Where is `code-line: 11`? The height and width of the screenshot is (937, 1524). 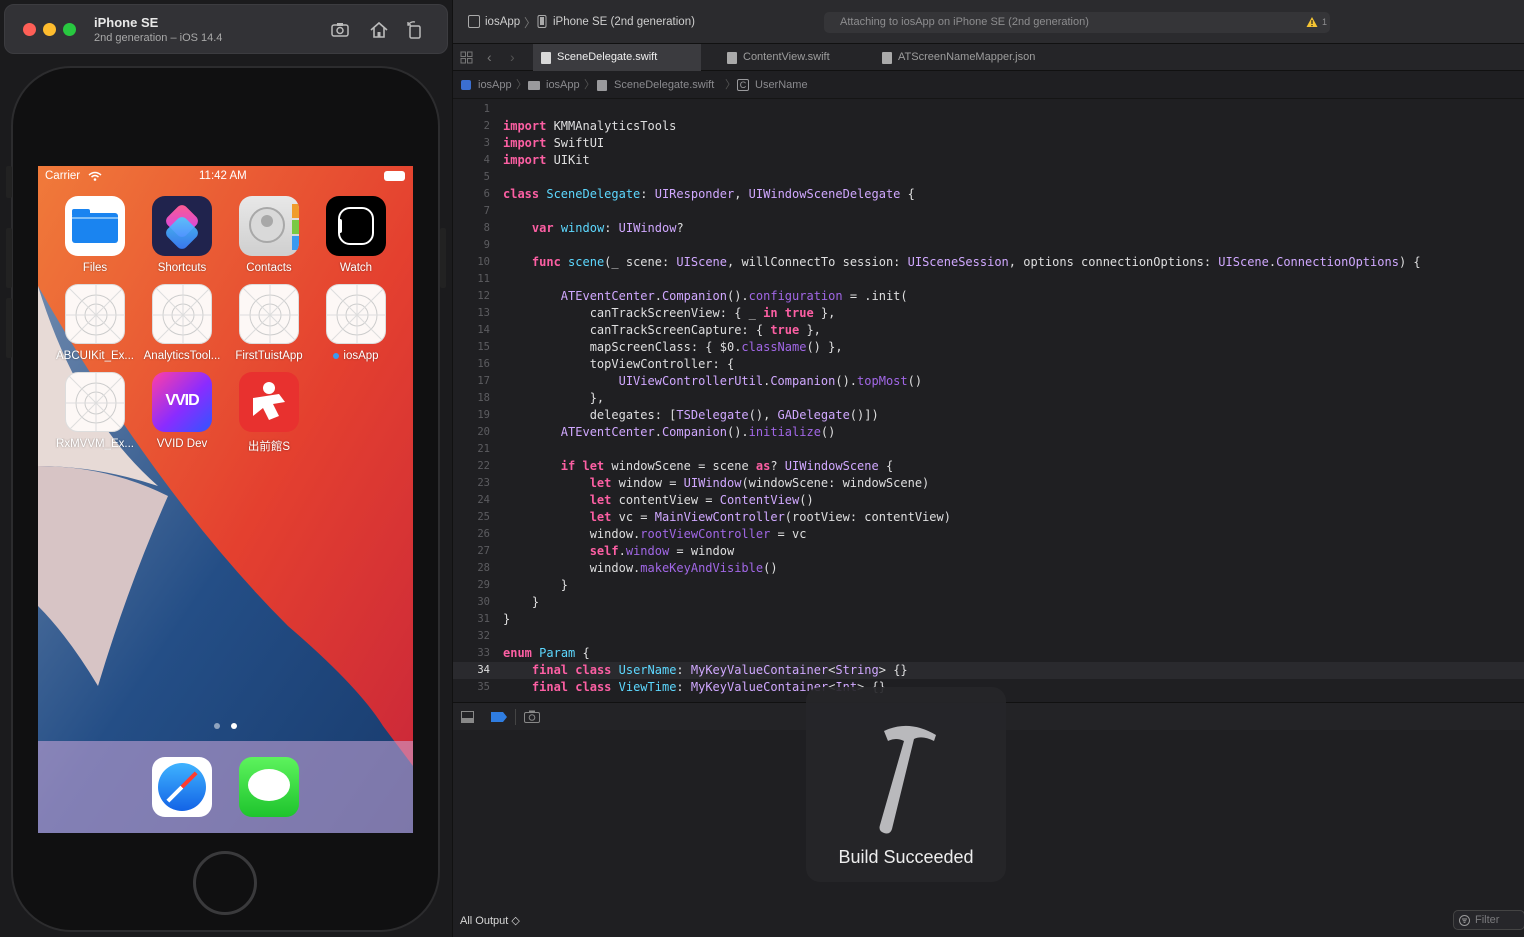
code-line: 11 is located at coordinates (988, 279).